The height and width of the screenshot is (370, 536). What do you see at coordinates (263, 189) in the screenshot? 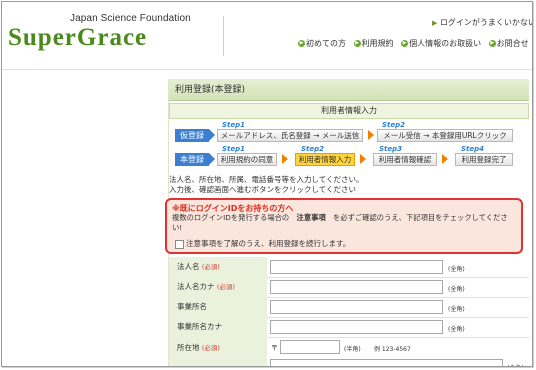
I see `instruction-line-2: 入力後、確認画面へ進むボタンをクリックしてください` at bounding box center [263, 189].